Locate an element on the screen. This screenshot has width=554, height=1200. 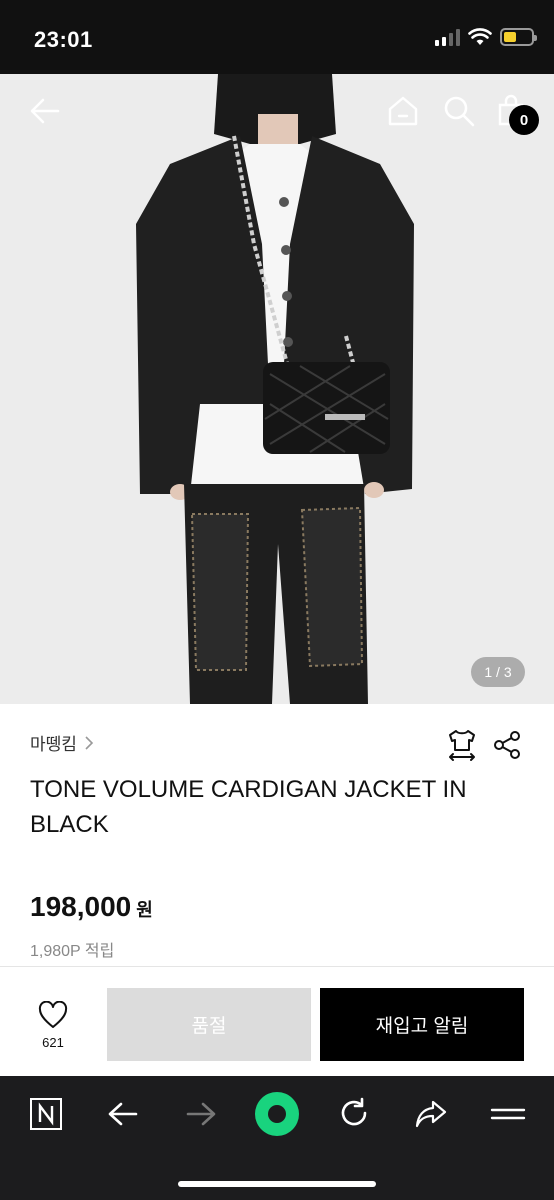
image-page-indicator: 1 / 3 is located at coordinates (498, 672).